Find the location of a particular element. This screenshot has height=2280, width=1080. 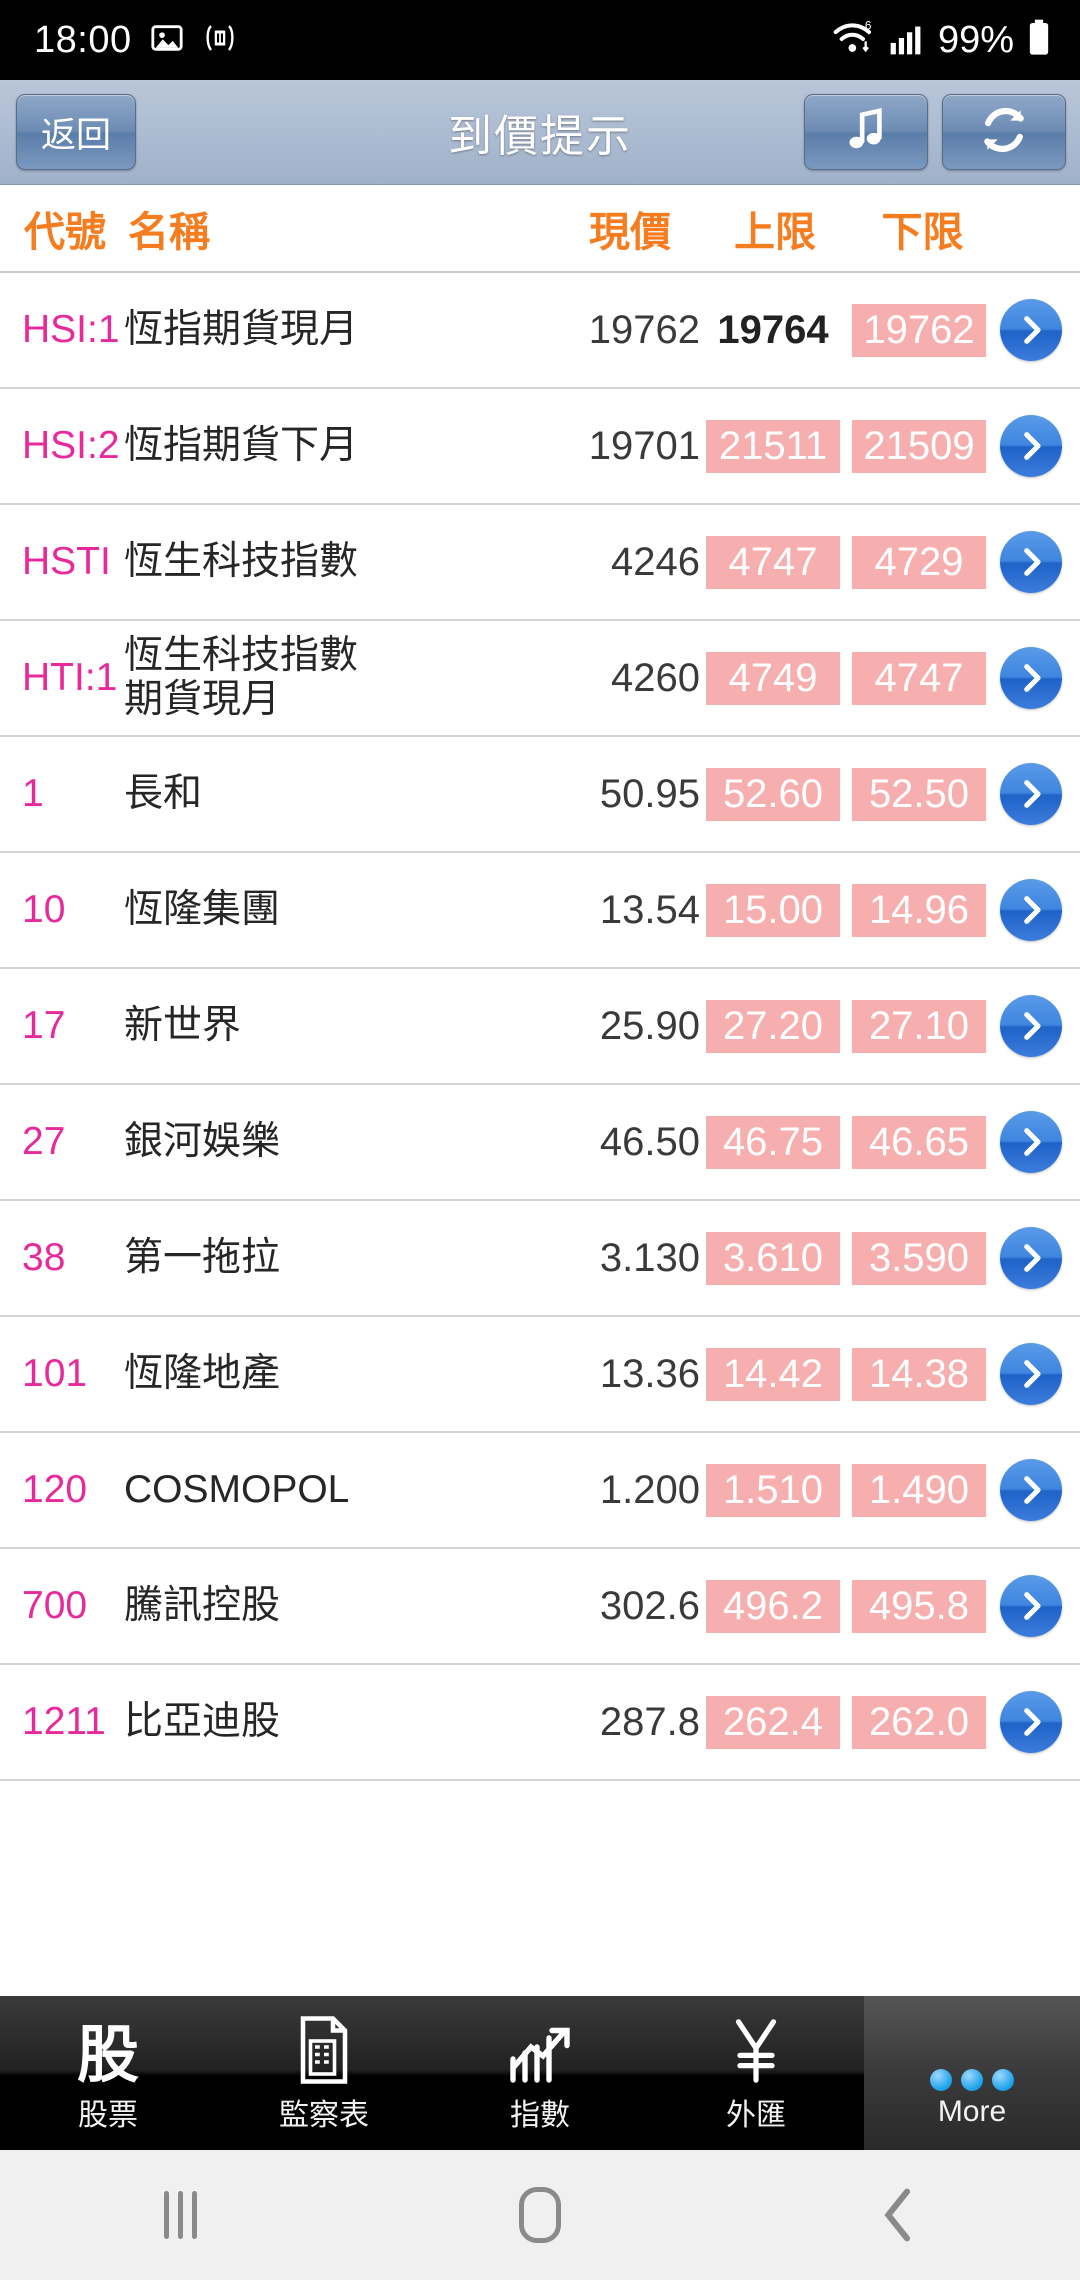

row-lower-cell: 495.8 is located at coordinates (919, 1606).